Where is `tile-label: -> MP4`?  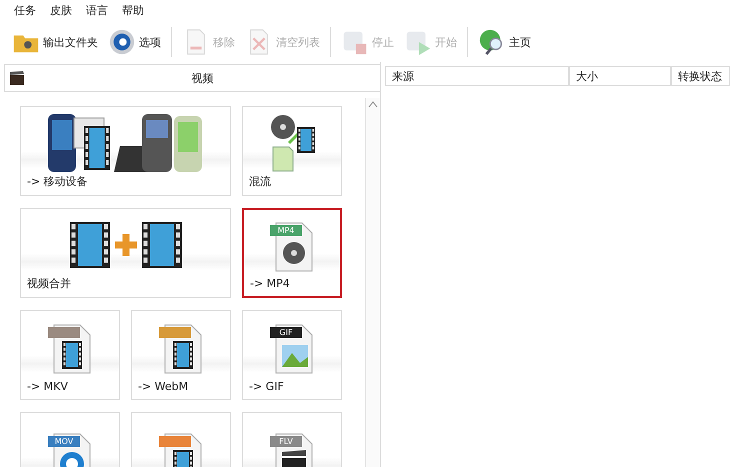 tile-label: -> MP4 is located at coordinates (270, 284).